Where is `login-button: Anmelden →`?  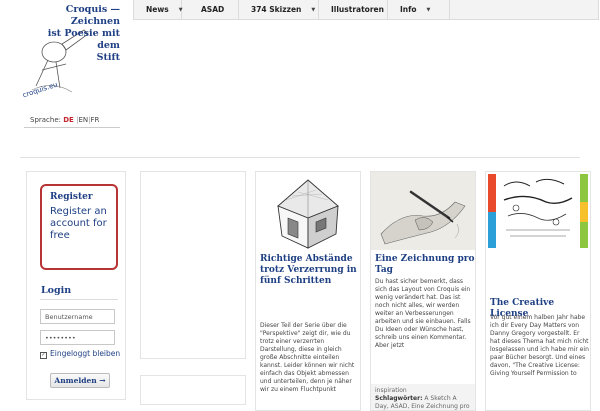
login-button: Anmelden → is located at coordinates (80, 380).